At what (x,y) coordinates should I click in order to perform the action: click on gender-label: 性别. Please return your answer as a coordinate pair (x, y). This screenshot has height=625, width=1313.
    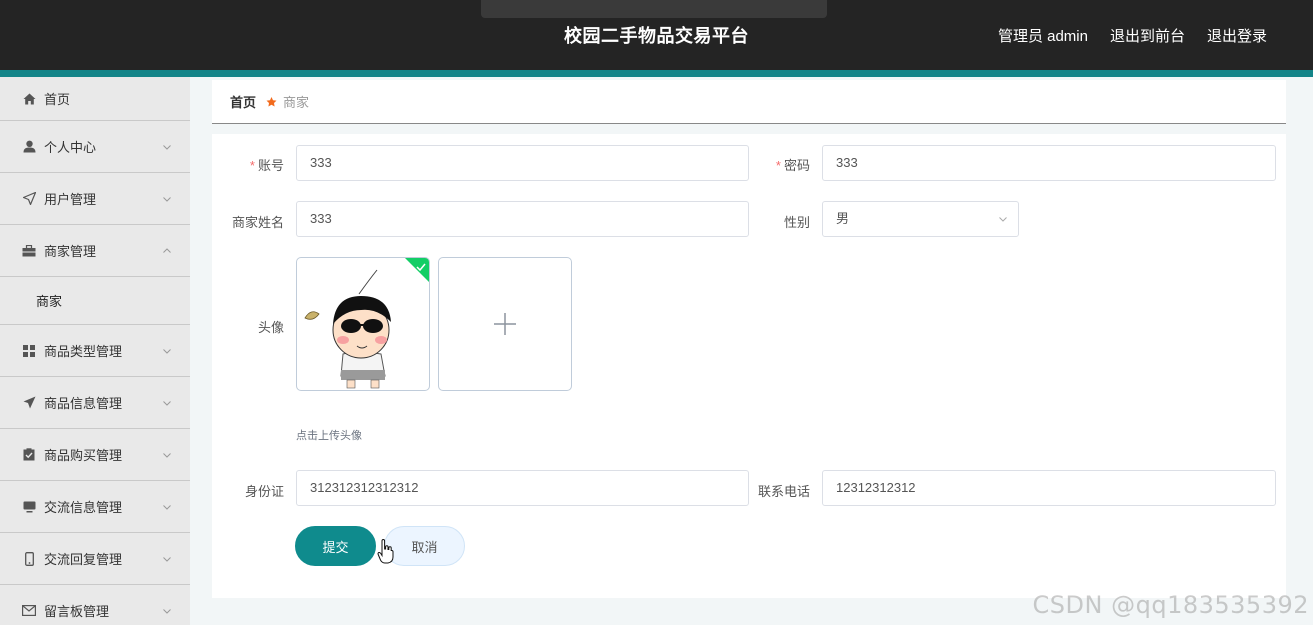
    Looking at the image, I should click on (796, 222).